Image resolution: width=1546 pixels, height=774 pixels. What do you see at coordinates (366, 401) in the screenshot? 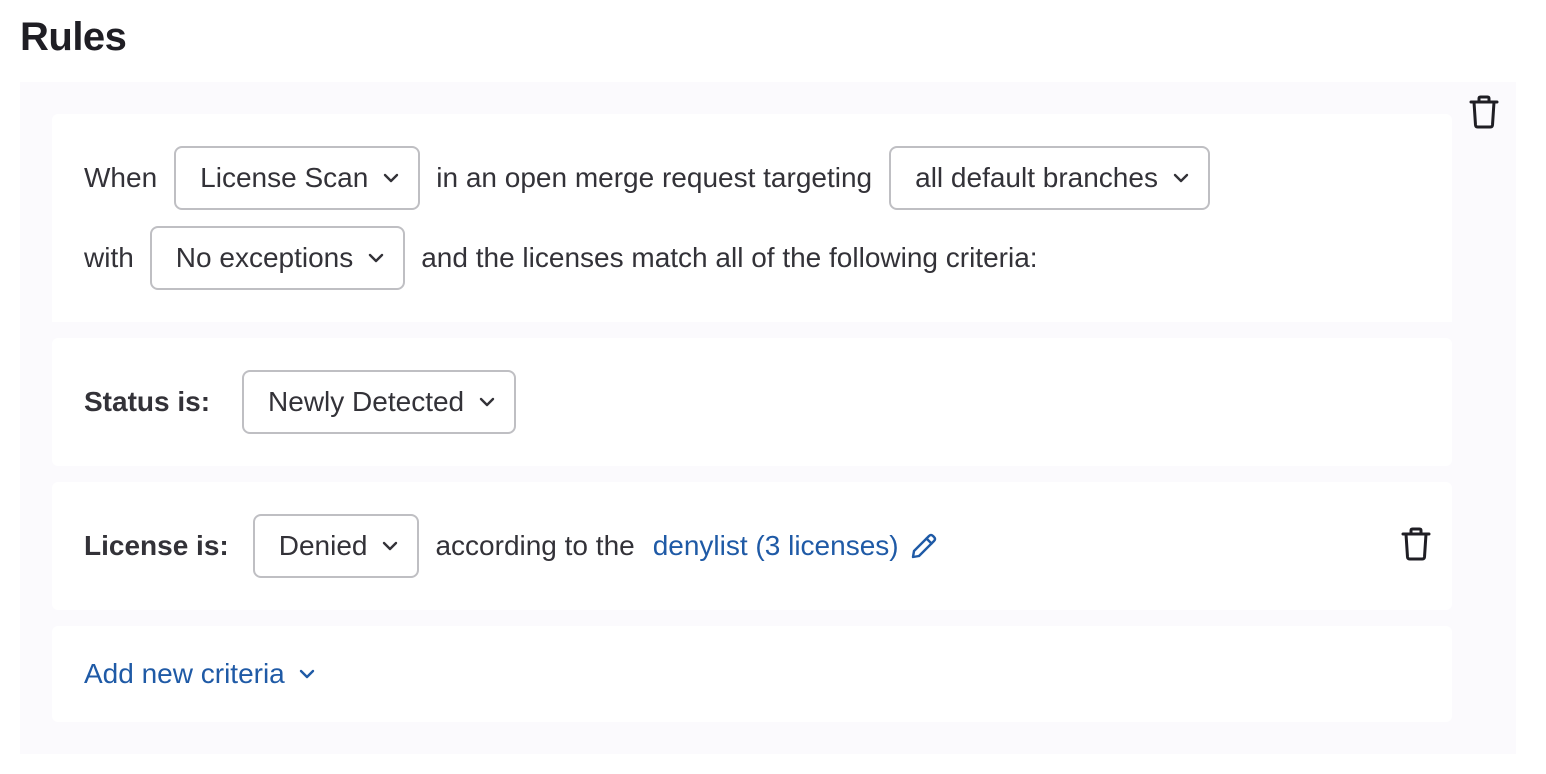
I see `status-dropdown-value: Newly Detected` at bounding box center [366, 401].